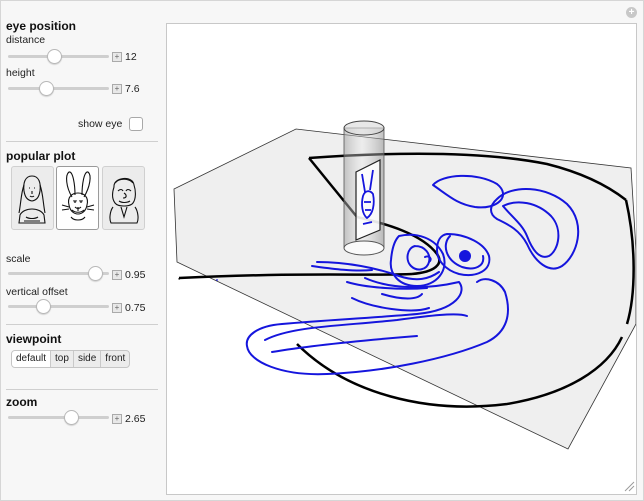 The width and height of the screenshot is (644, 501). I want to click on height-slider, so click(58, 88).